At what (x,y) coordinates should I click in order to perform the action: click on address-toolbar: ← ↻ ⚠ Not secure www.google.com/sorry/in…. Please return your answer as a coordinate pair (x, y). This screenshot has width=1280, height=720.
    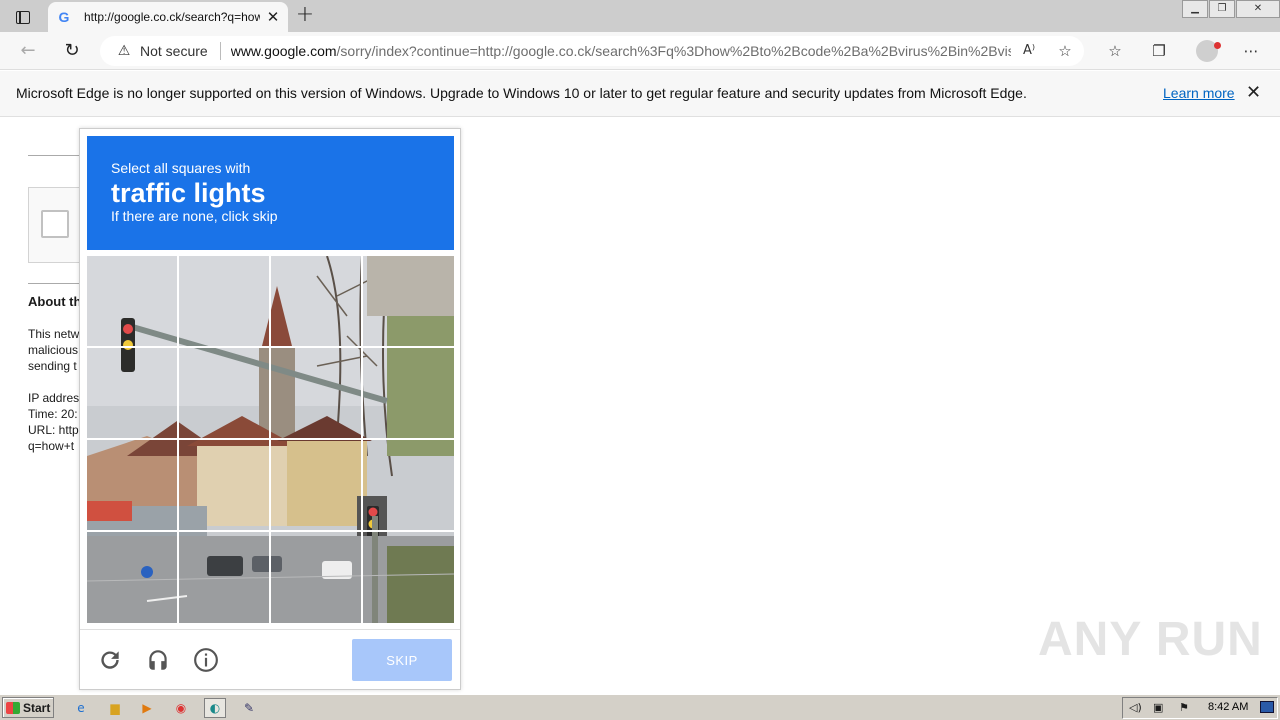
    Looking at the image, I should click on (640, 51).